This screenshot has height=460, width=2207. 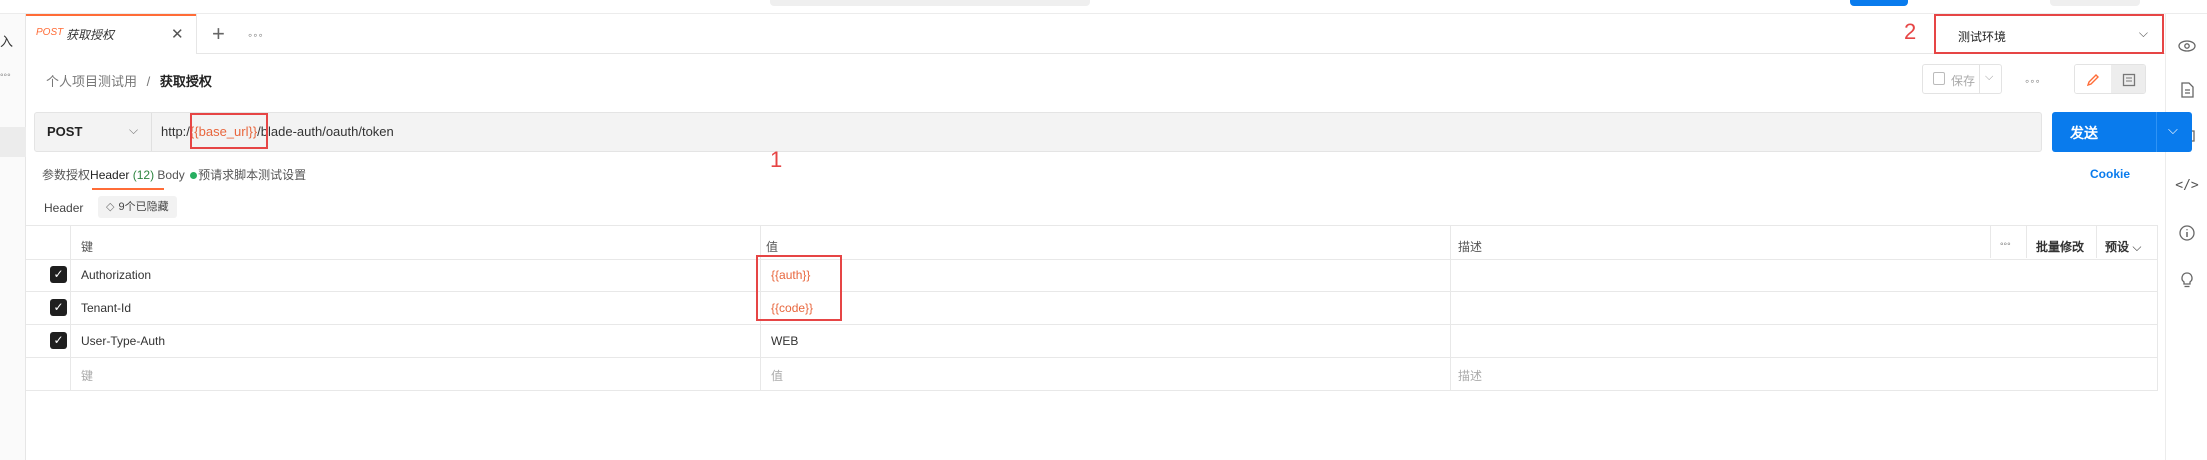 I want to click on left-sidebar: 入 ◦◦◦, so click(x=13, y=237).